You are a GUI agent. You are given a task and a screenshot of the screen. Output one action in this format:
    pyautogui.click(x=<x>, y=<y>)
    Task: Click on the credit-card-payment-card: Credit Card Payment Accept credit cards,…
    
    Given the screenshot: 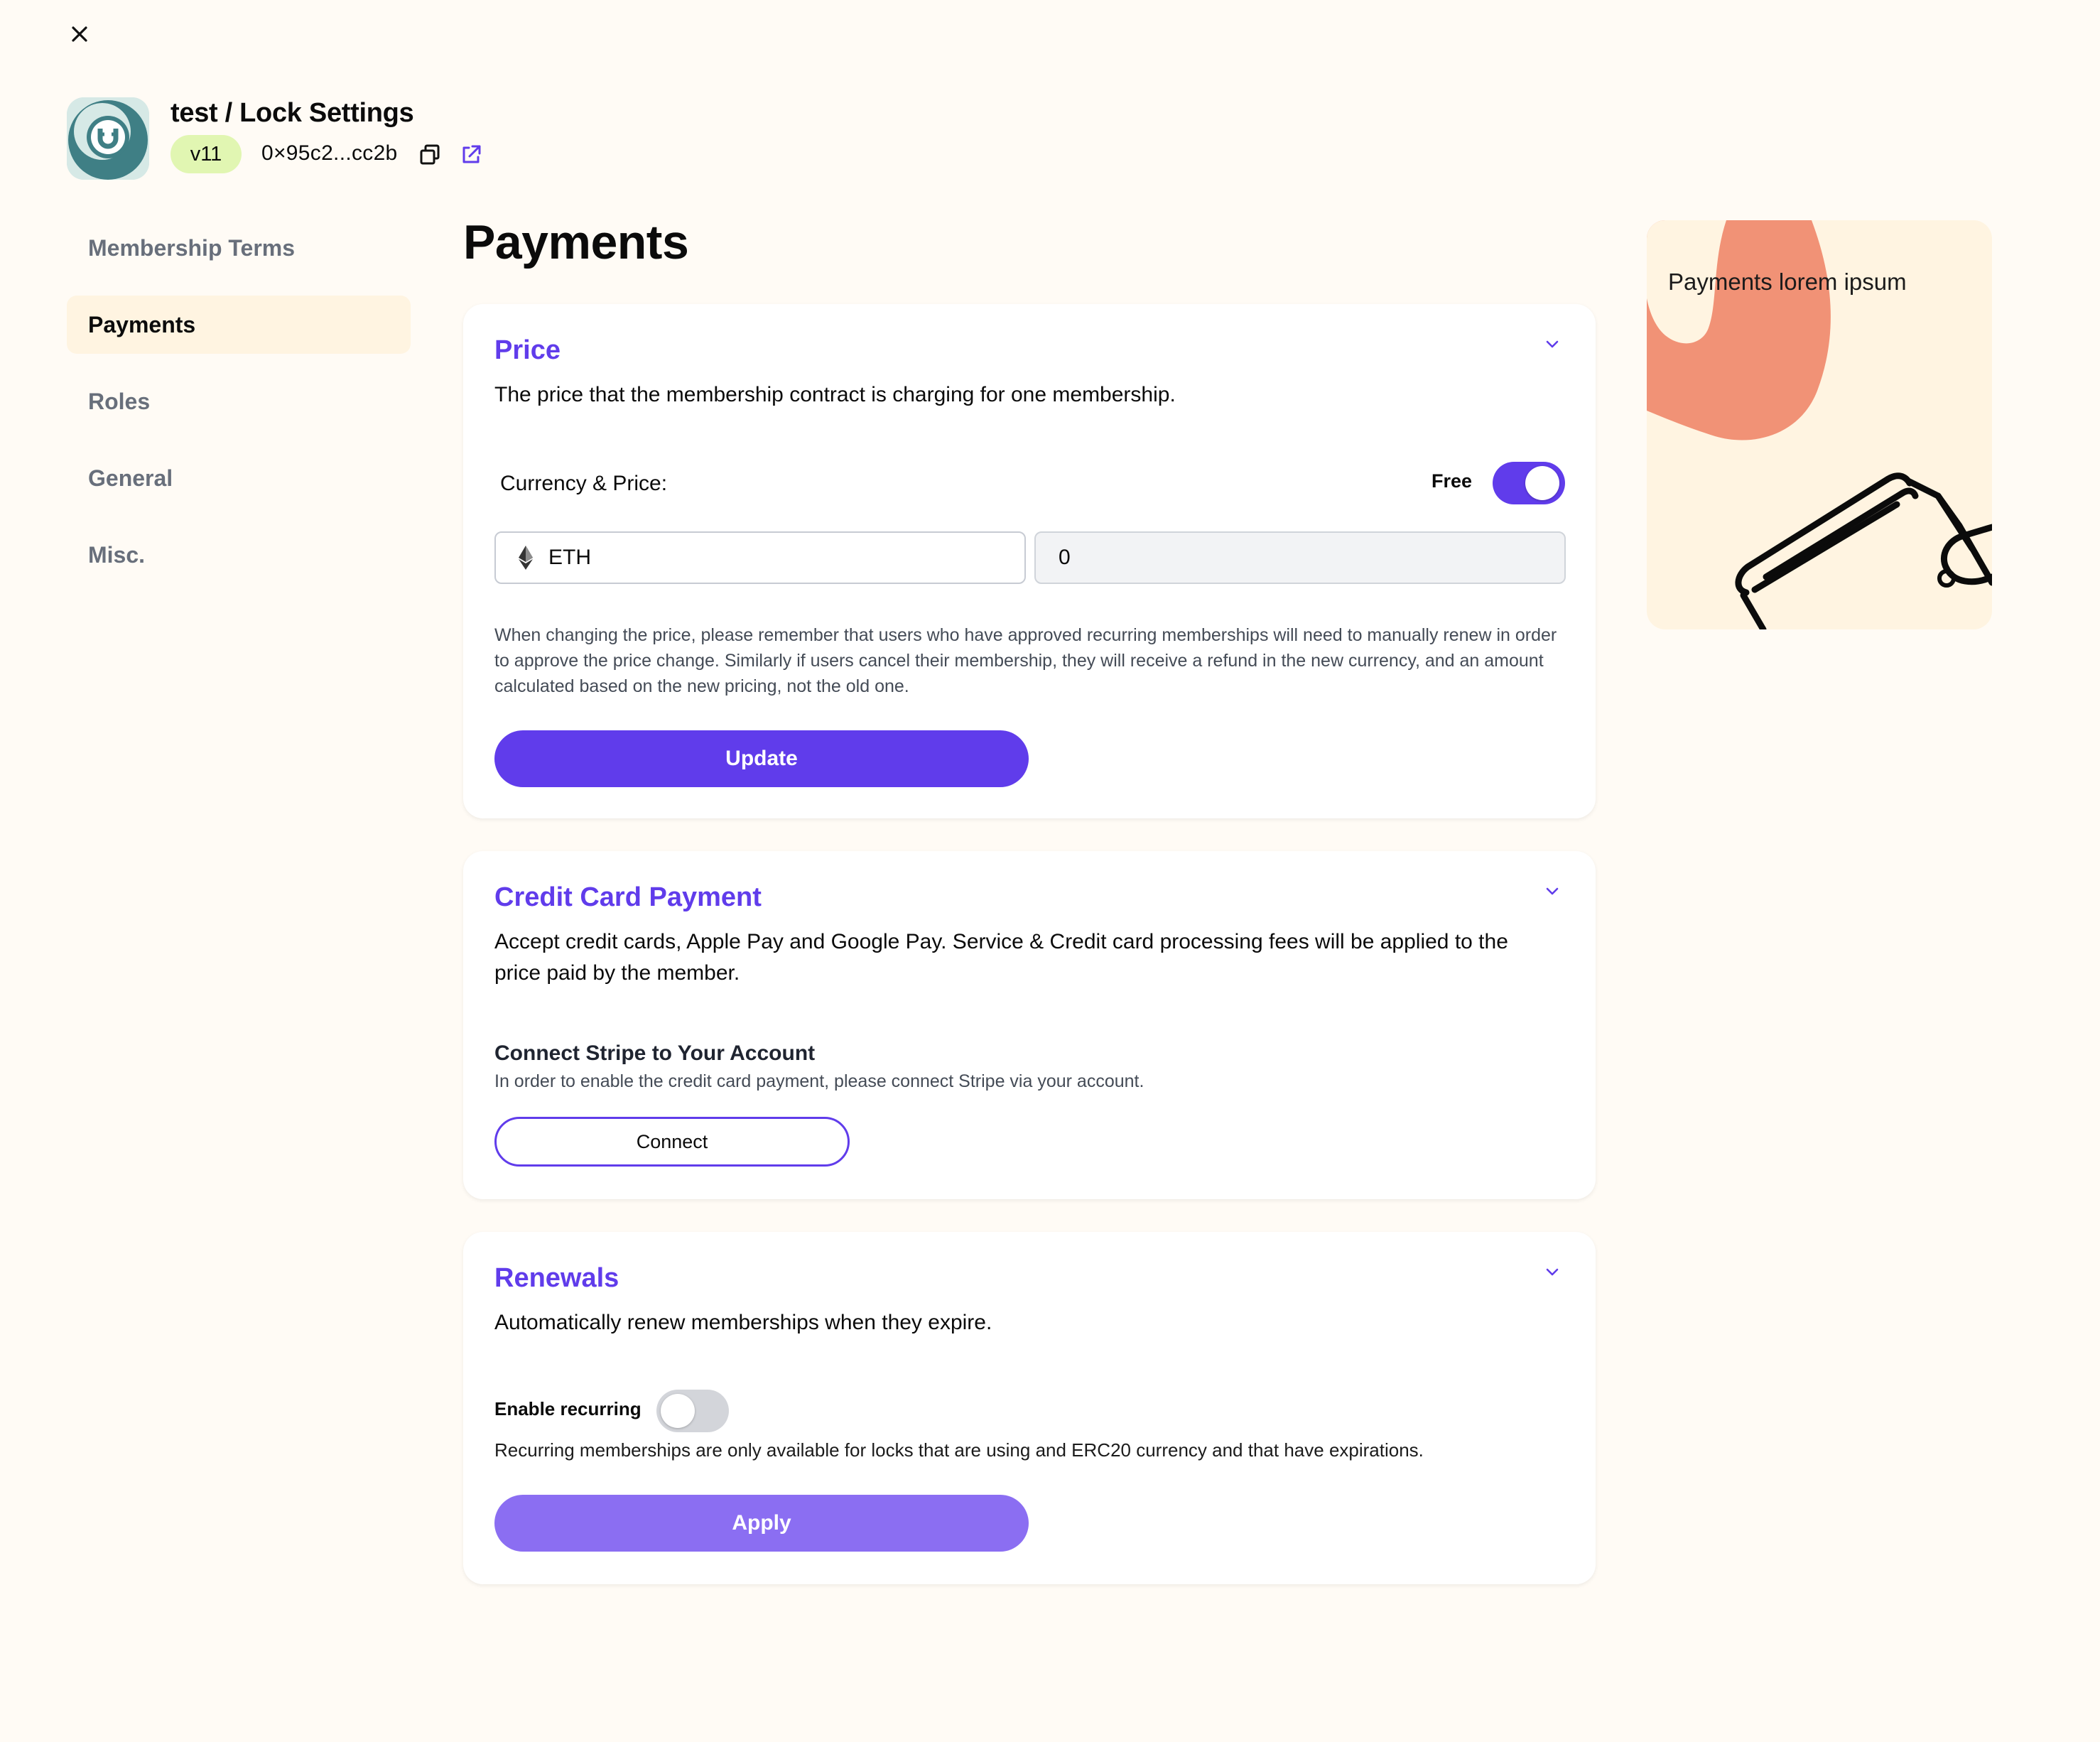 What is the action you would take?
    pyautogui.click(x=1029, y=1025)
    